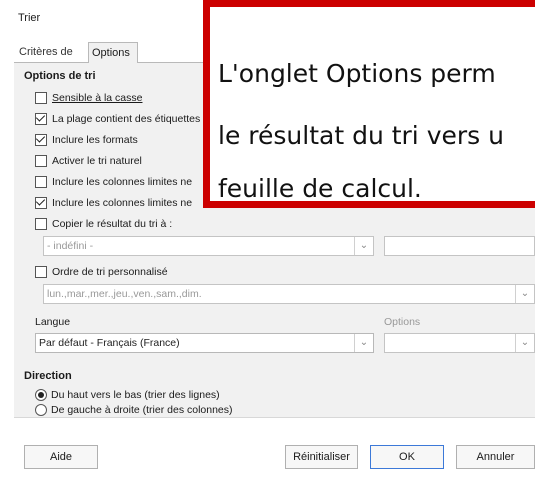 The image size is (535, 479). What do you see at coordinates (103, 224) in the screenshot?
I see `copy-result-checkbox: Copier le résultat du tri à :` at bounding box center [103, 224].